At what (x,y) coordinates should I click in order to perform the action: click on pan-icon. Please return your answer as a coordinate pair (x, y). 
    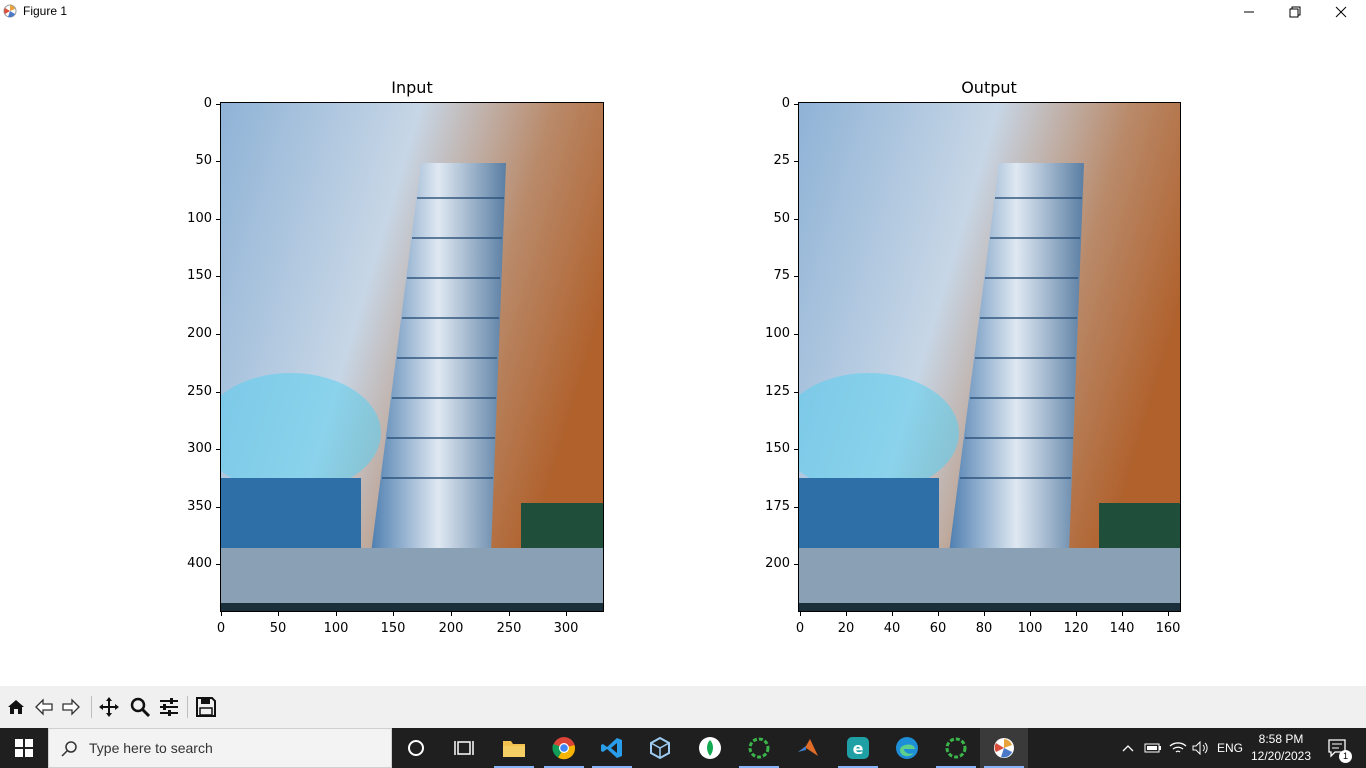
    Looking at the image, I should click on (109, 707).